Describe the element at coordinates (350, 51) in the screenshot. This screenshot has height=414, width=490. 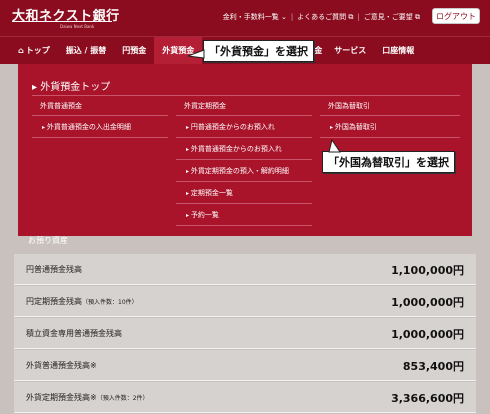
I see `nav-services: サービス` at that location.